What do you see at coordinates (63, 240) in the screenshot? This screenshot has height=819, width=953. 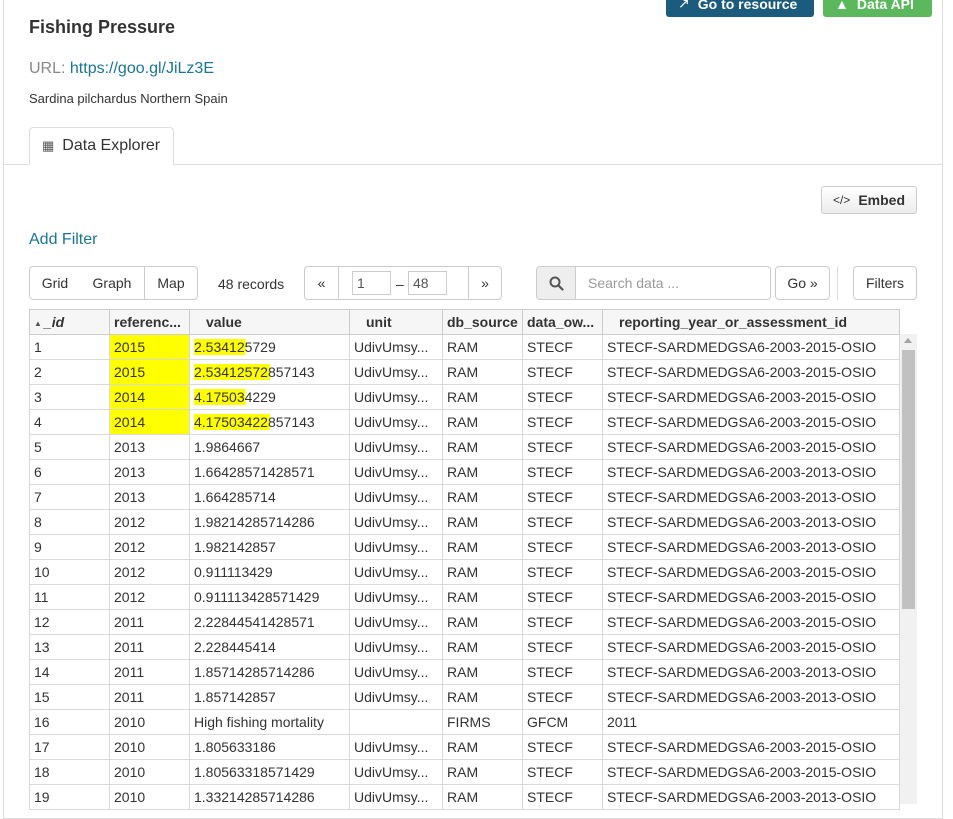 I see `add-filter-link: Add Filter` at bounding box center [63, 240].